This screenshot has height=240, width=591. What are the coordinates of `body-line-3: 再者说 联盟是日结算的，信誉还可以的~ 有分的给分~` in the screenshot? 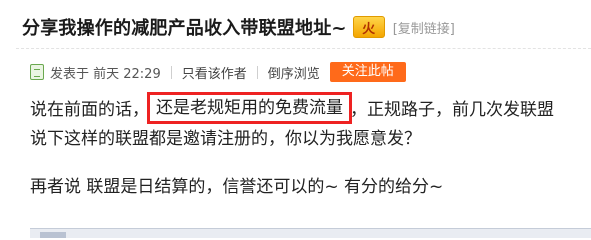 It's located at (237, 187).